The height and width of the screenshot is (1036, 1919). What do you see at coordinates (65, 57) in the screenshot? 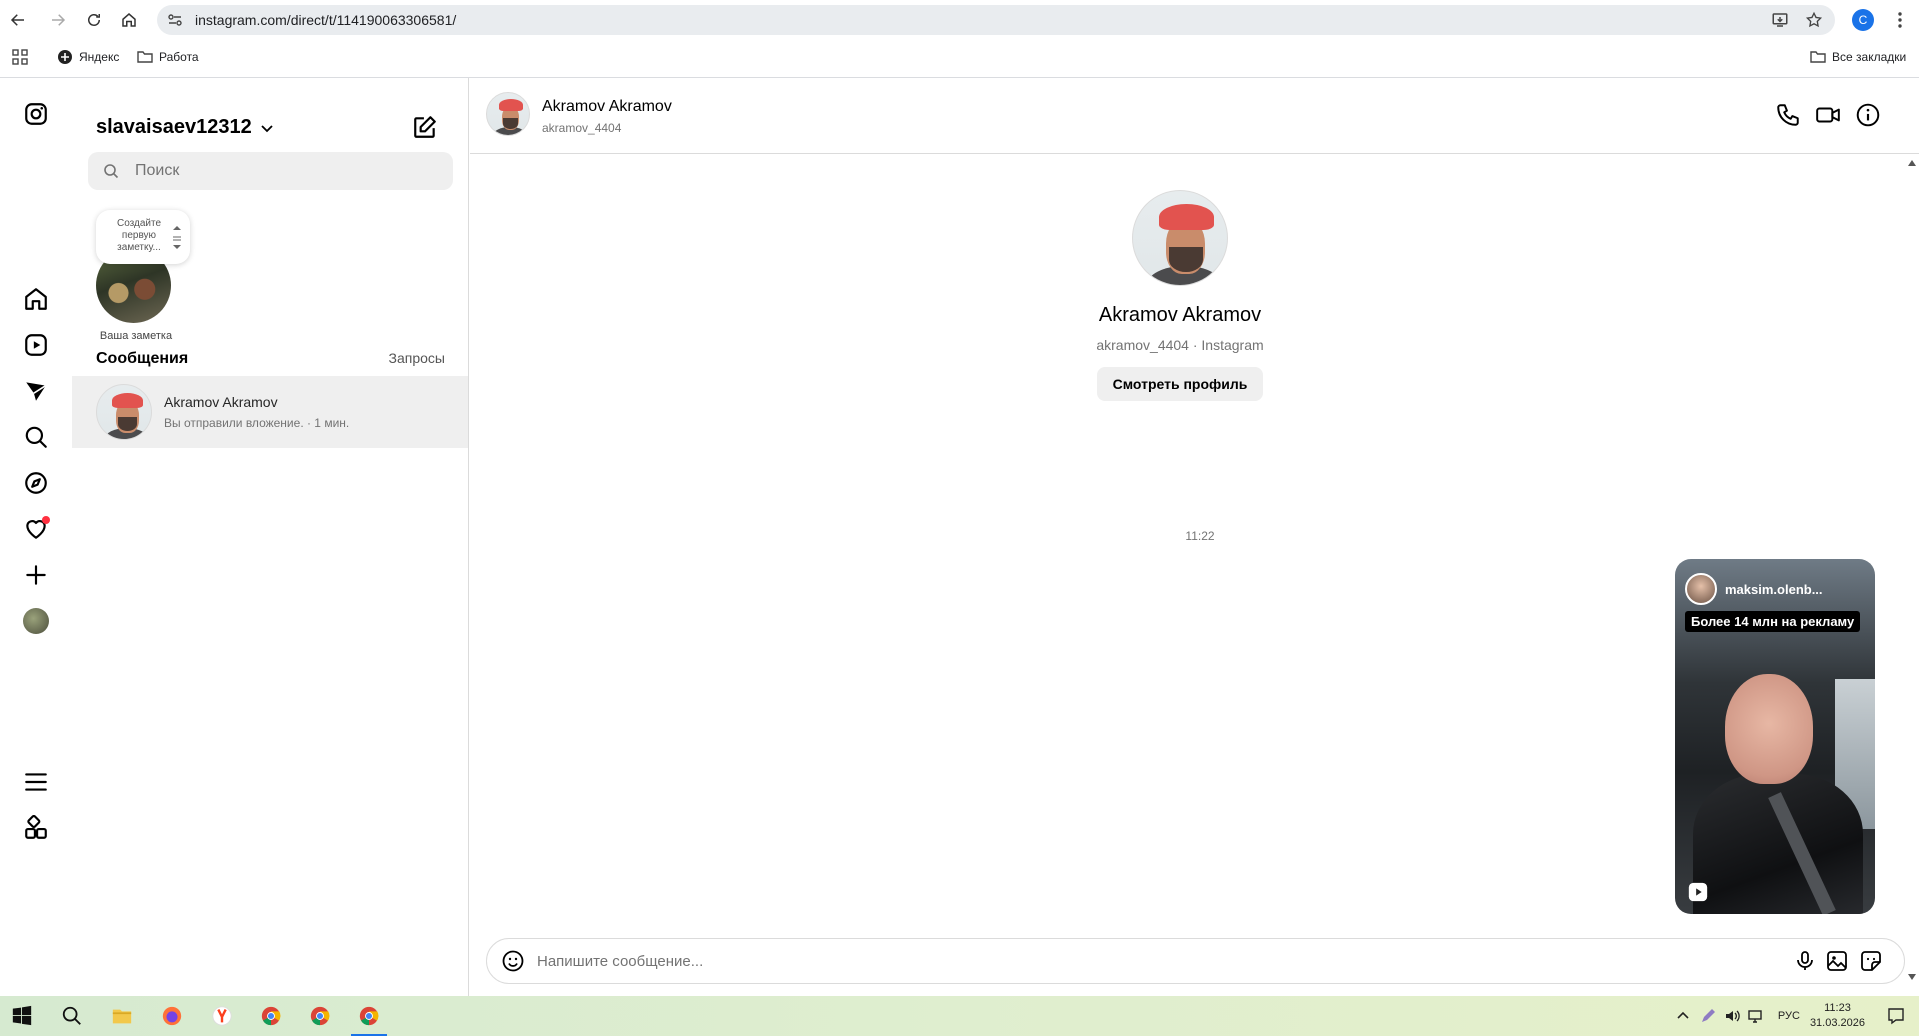
I see `yandex-plus-icon` at bounding box center [65, 57].